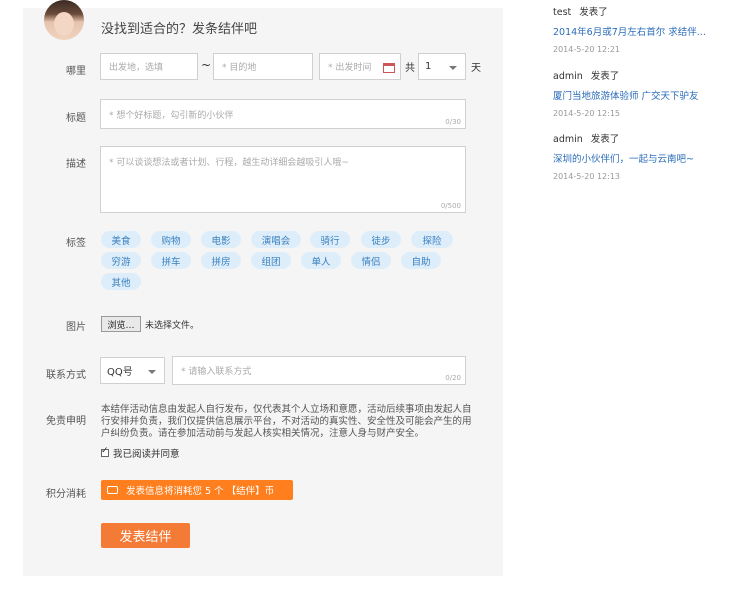  I want to click on points-notice: 发表信息将消耗您 5 个 【结伴】币, so click(197, 490).